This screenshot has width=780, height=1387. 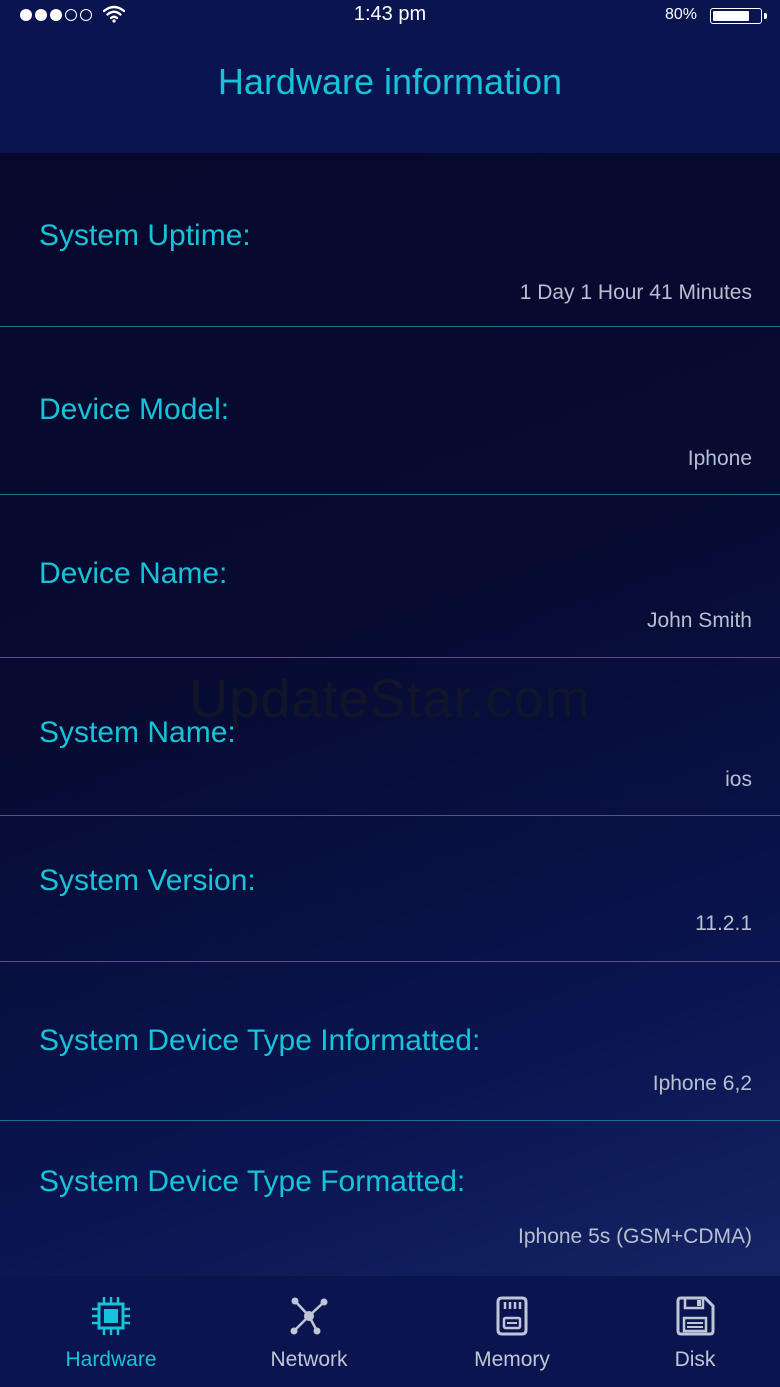 I want to click on info-label: System Version:, so click(x=147, y=880).